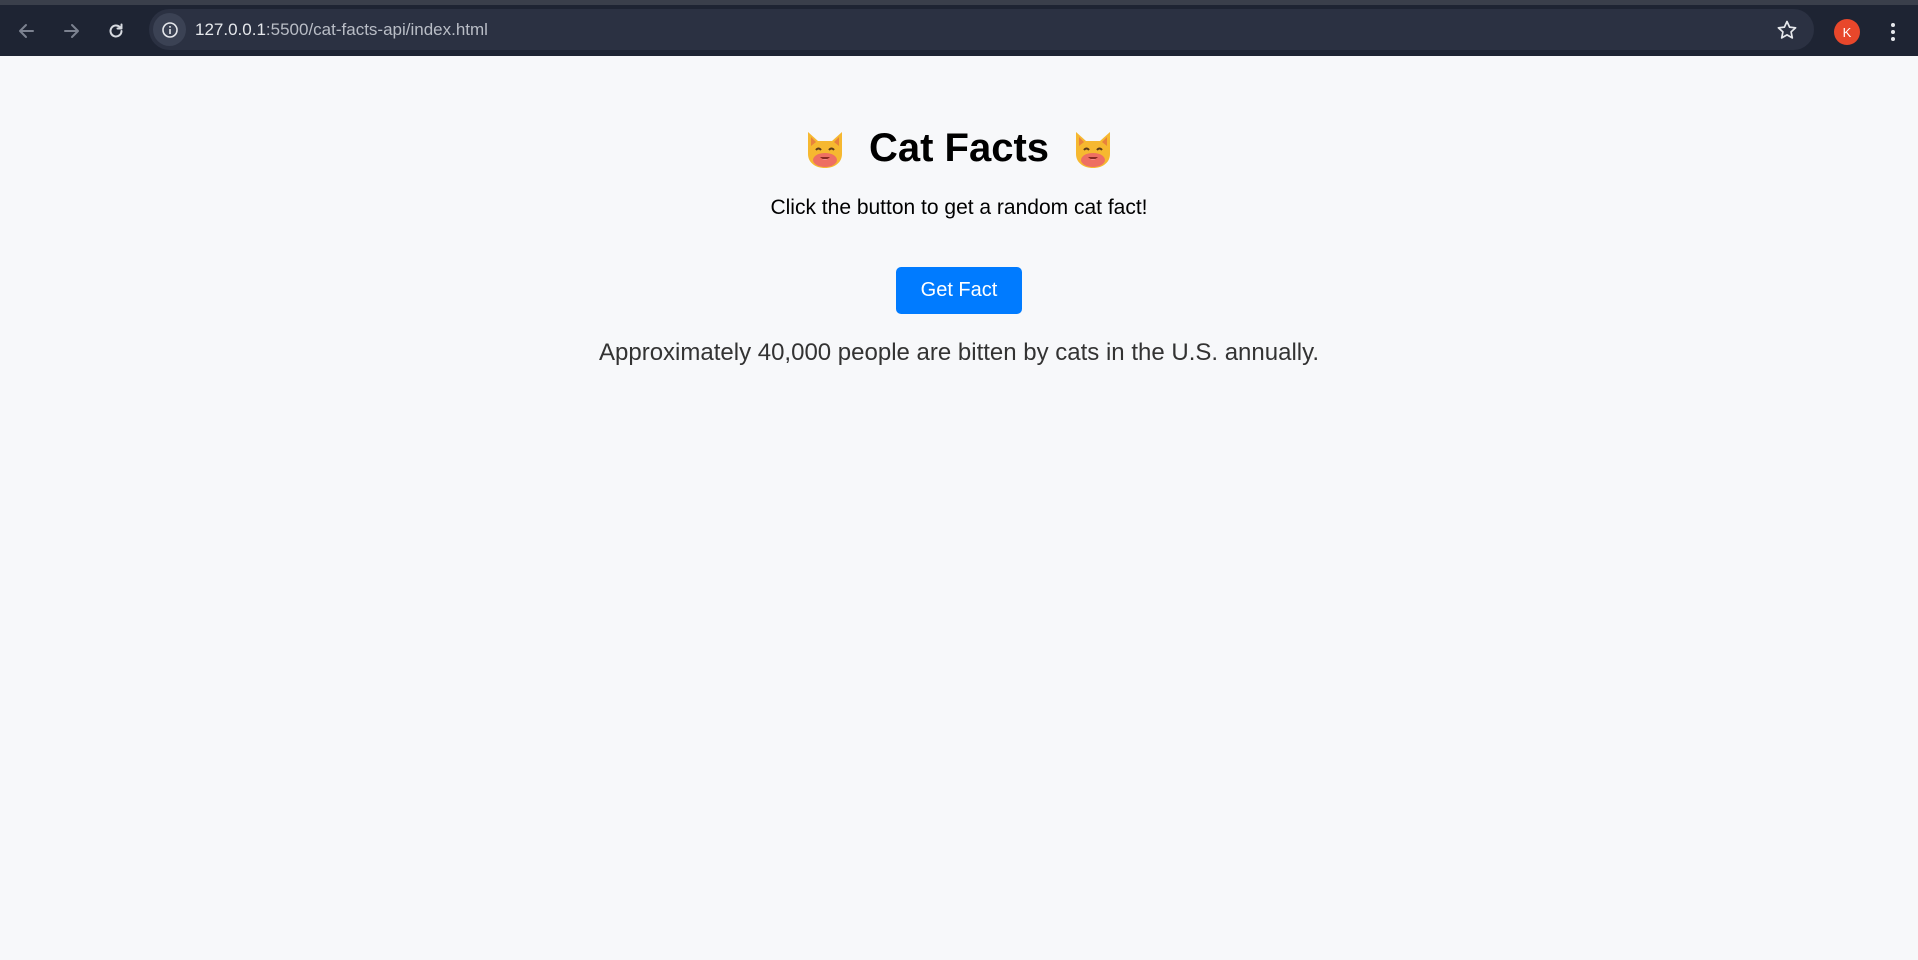 This screenshot has height=960, width=1918. I want to click on kebab-menu-icon, so click(1893, 32).